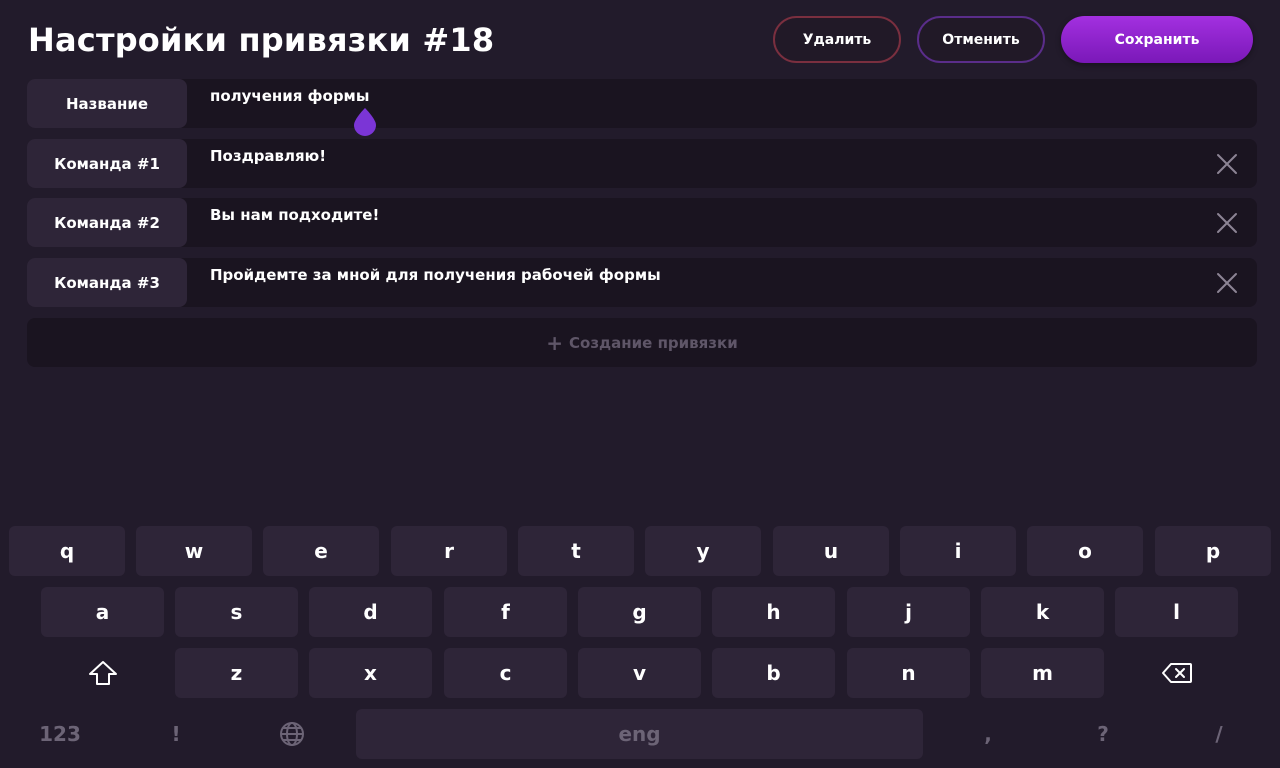 The width and height of the screenshot is (1280, 768). Describe the element at coordinates (1103, 734) in the screenshot. I see `question-key: ?` at that location.